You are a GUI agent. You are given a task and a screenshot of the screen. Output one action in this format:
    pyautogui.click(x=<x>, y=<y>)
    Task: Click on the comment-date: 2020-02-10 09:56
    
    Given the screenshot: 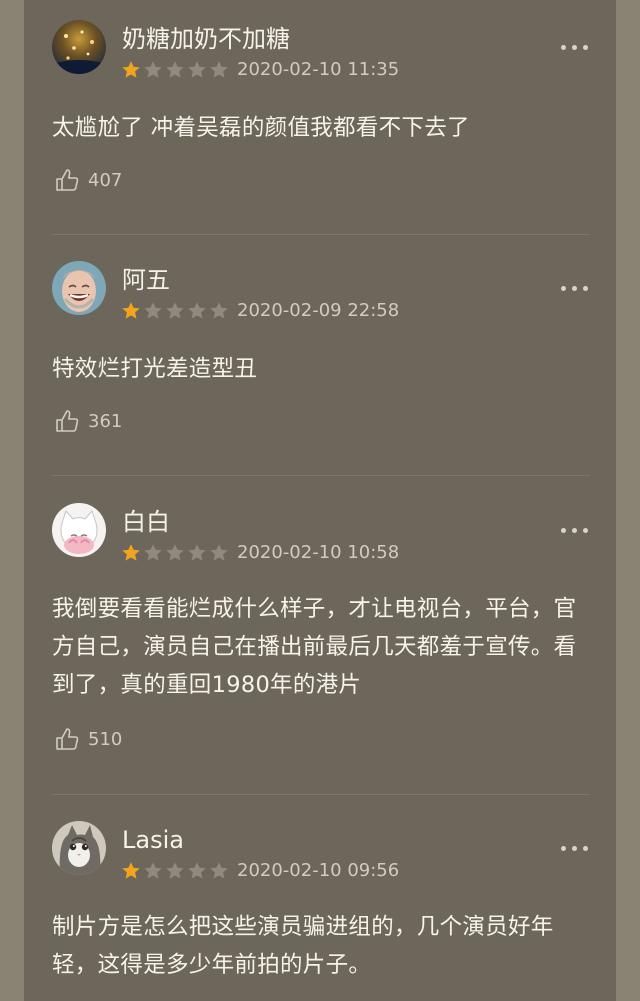 What is the action you would take?
    pyautogui.click(x=318, y=870)
    